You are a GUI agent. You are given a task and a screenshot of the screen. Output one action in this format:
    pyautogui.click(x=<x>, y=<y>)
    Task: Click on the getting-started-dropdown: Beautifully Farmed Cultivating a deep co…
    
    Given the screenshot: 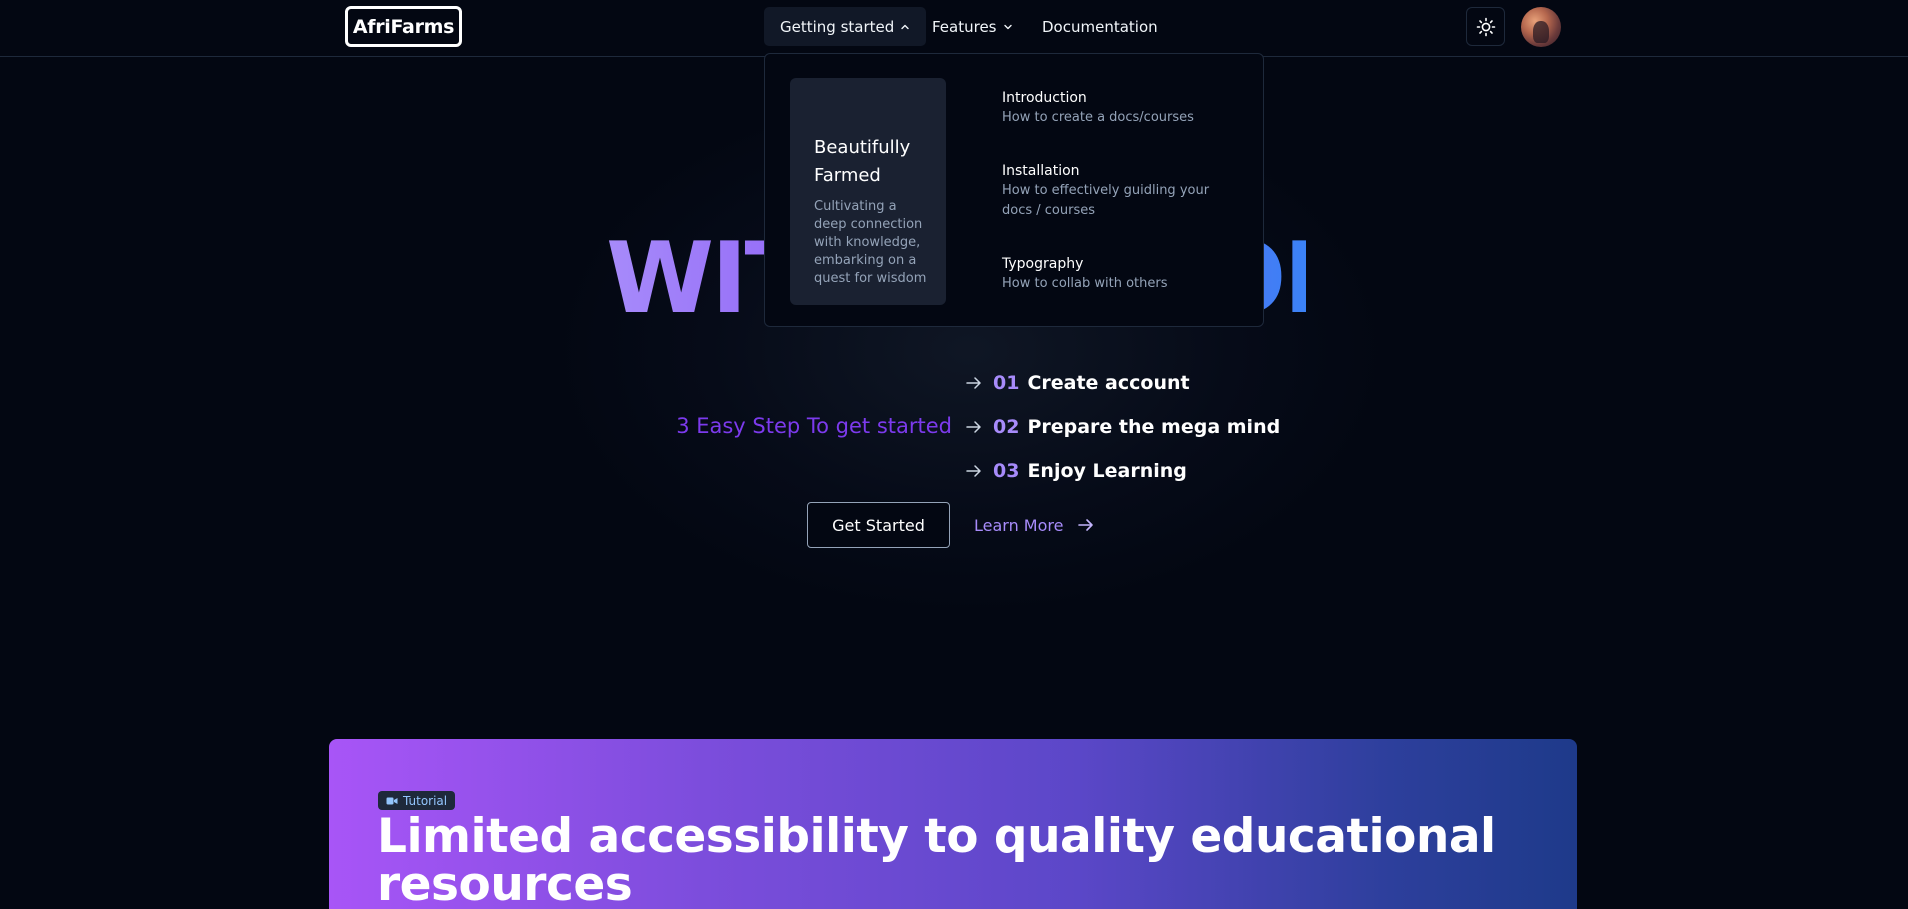 What is the action you would take?
    pyautogui.click(x=1014, y=190)
    